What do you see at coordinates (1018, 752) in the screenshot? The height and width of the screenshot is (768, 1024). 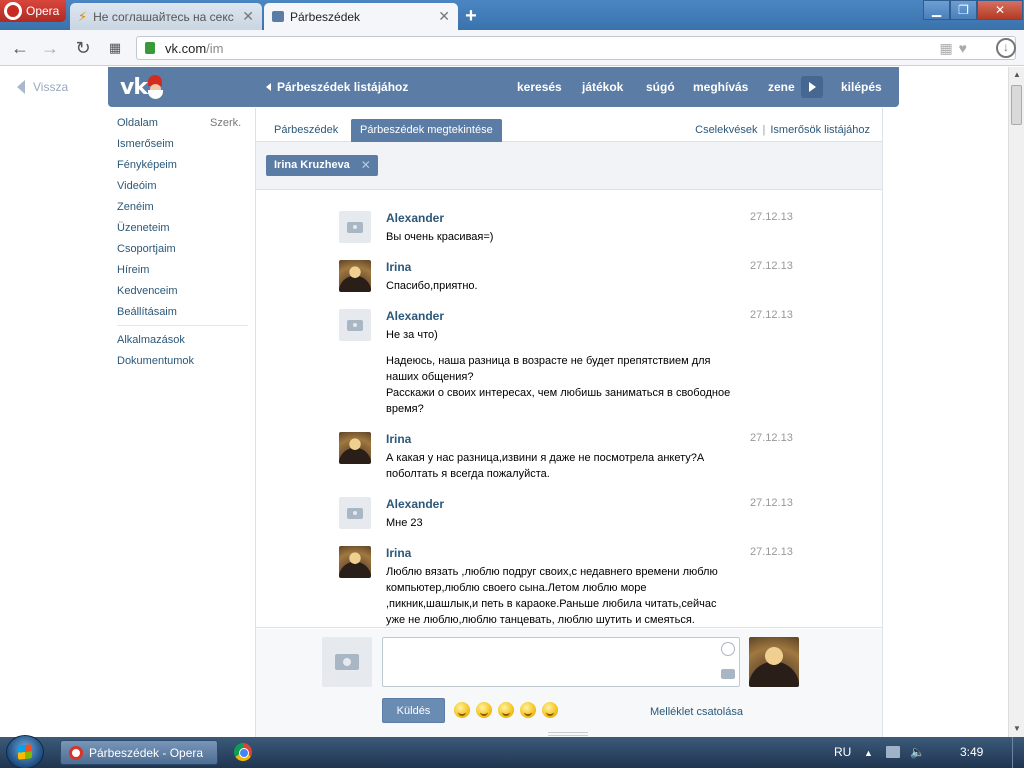 I see `show-desktop-button` at bounding box center [1018, 752].